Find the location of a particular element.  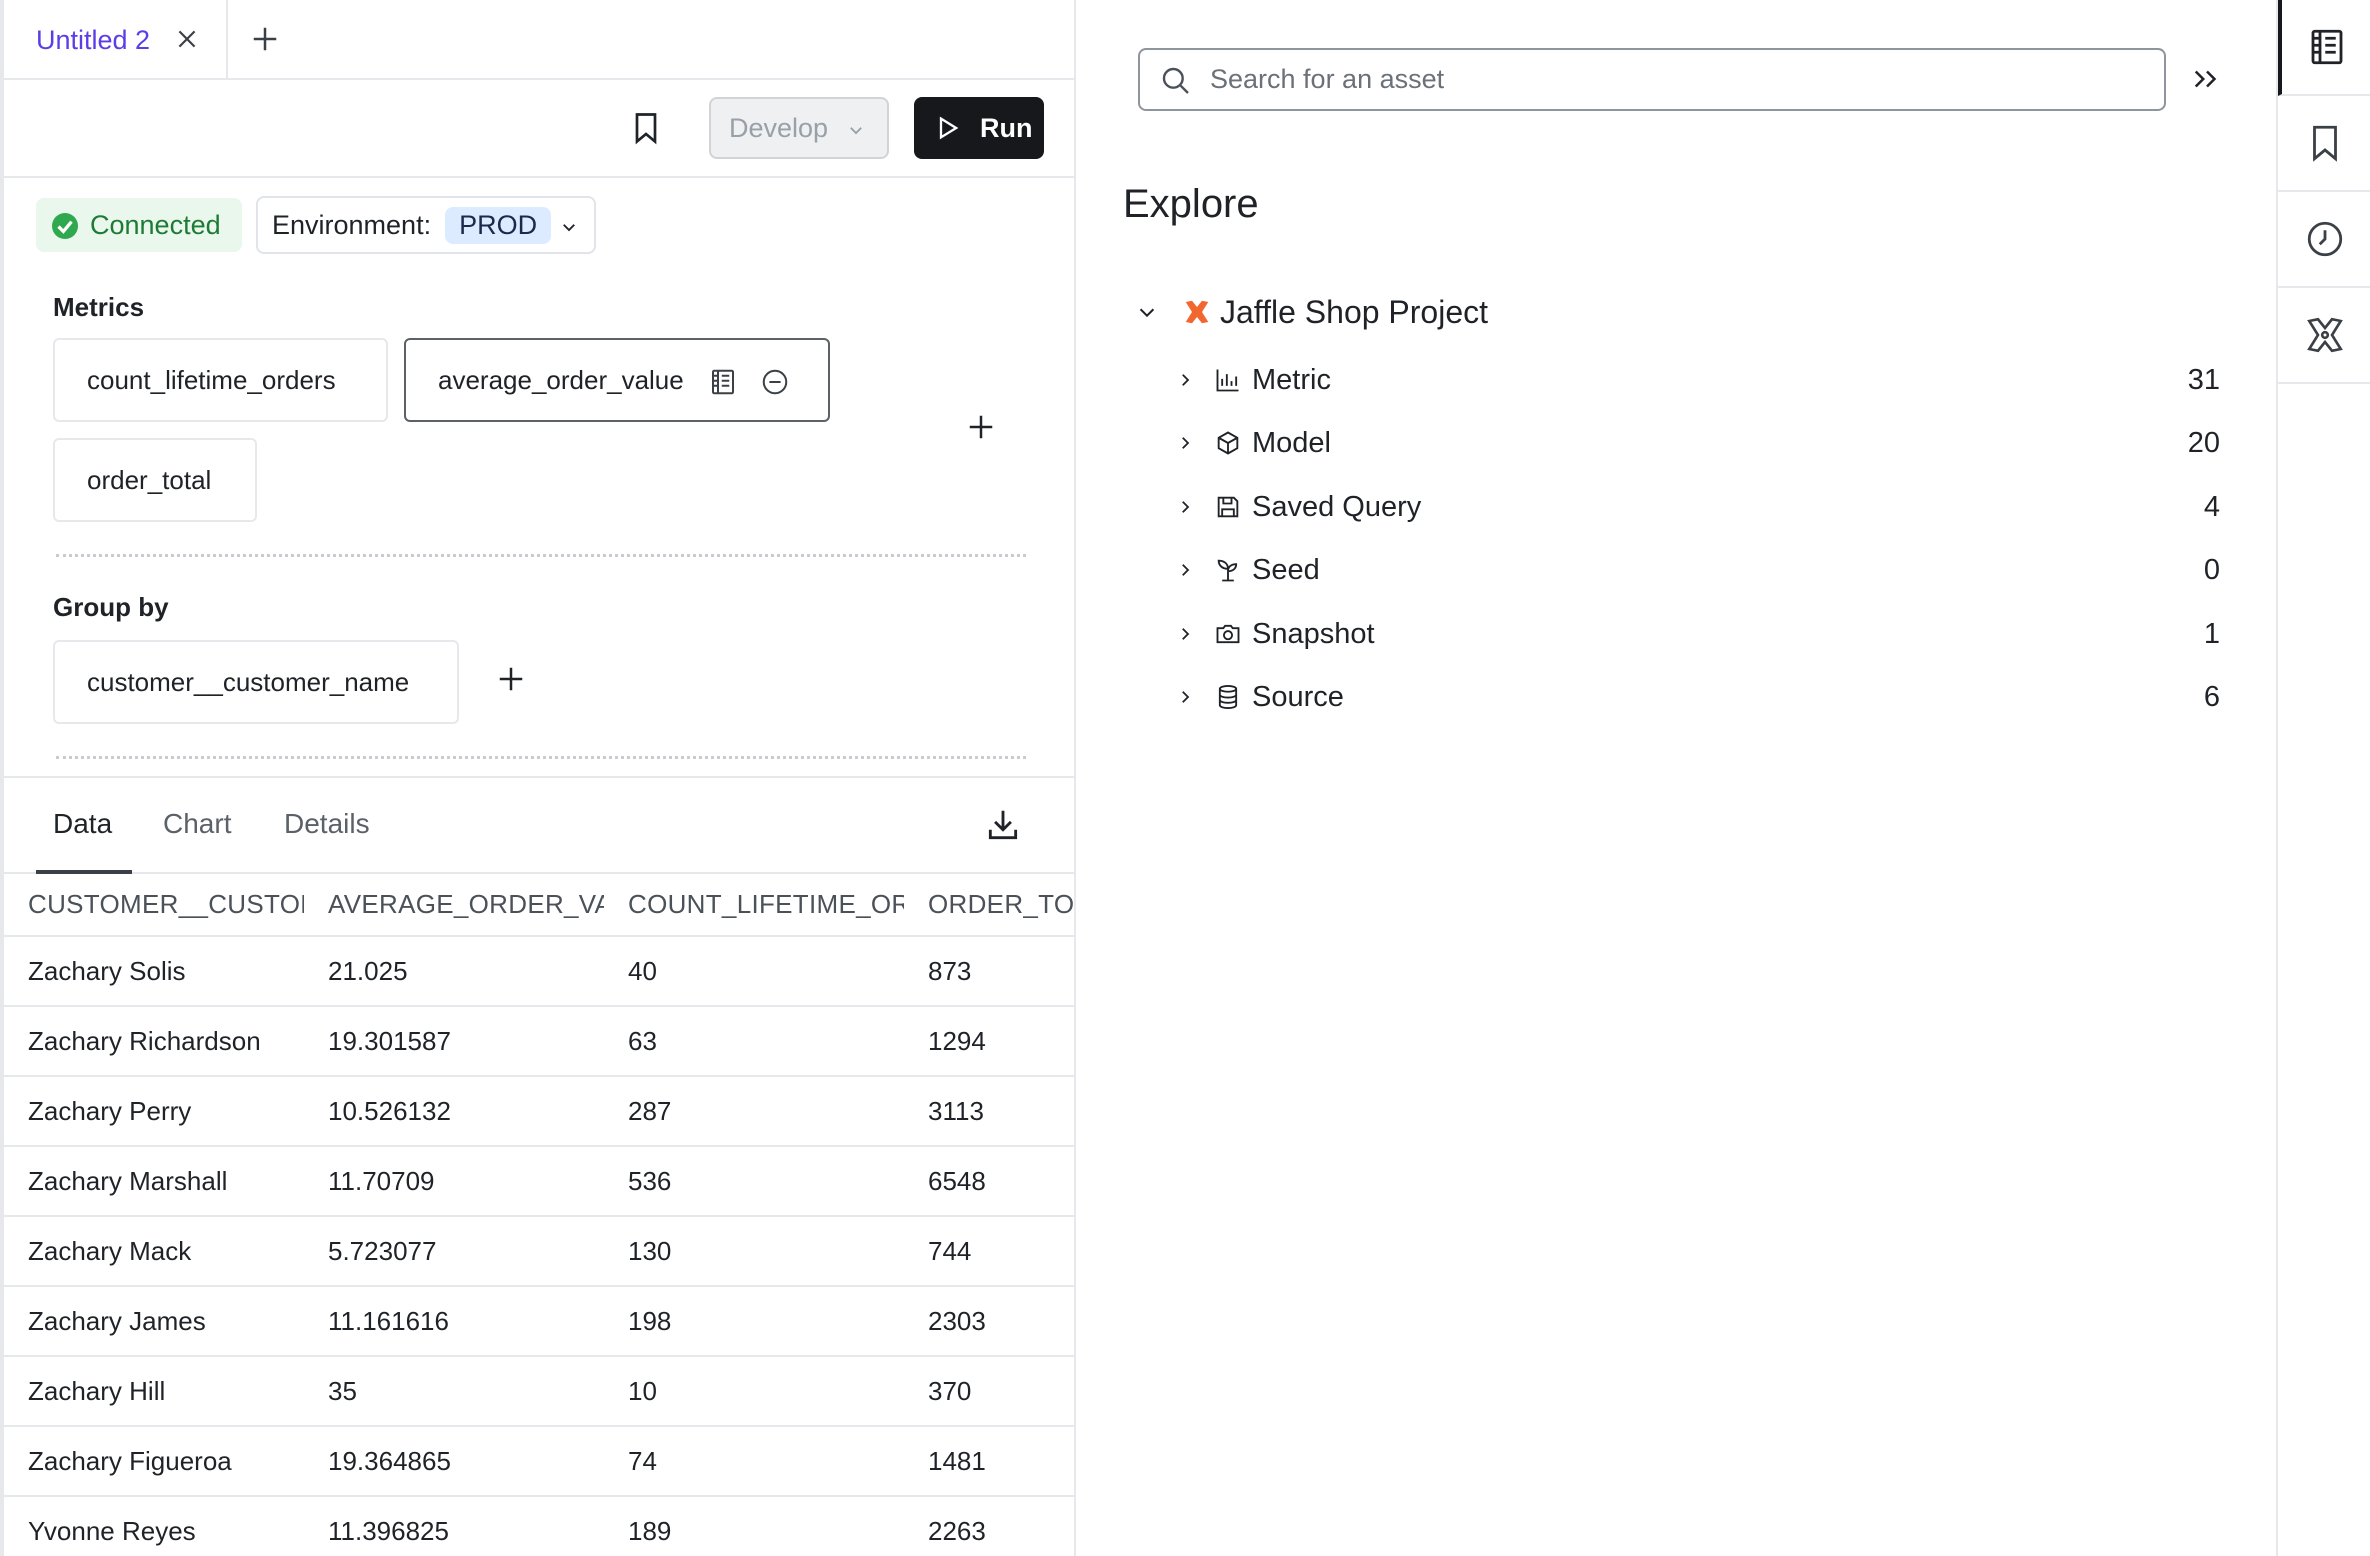

history-icon is located at coordinates (2325, 239).